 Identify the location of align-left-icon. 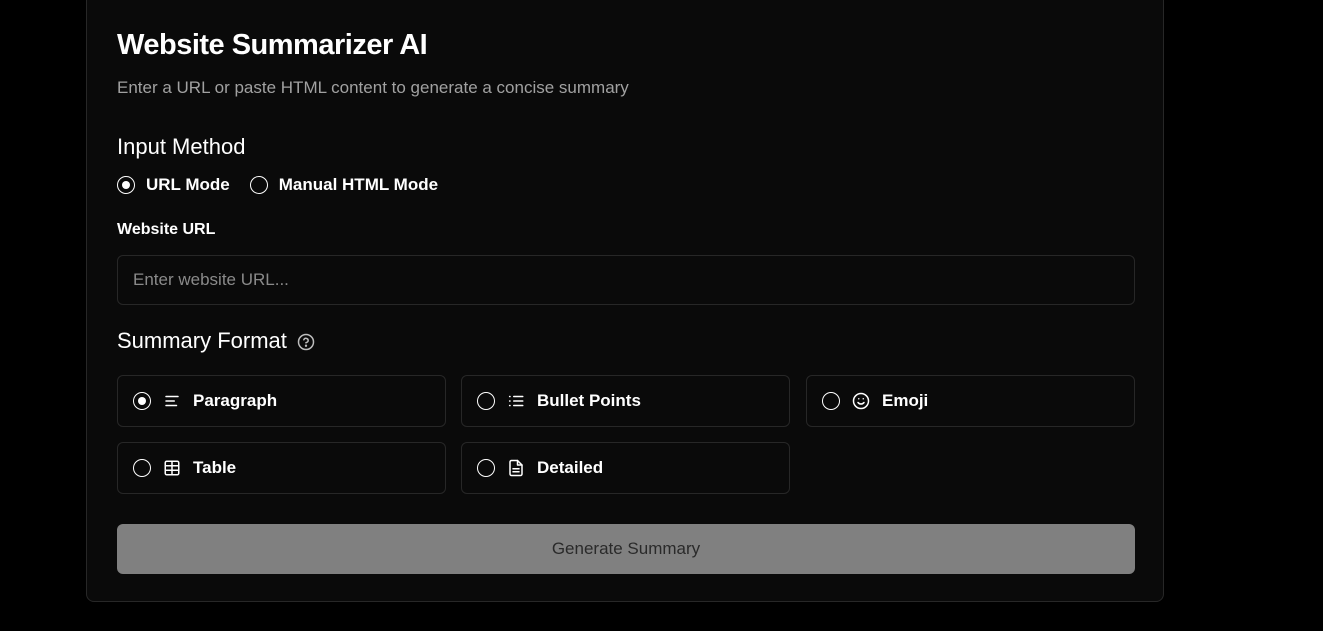
(172, 401).